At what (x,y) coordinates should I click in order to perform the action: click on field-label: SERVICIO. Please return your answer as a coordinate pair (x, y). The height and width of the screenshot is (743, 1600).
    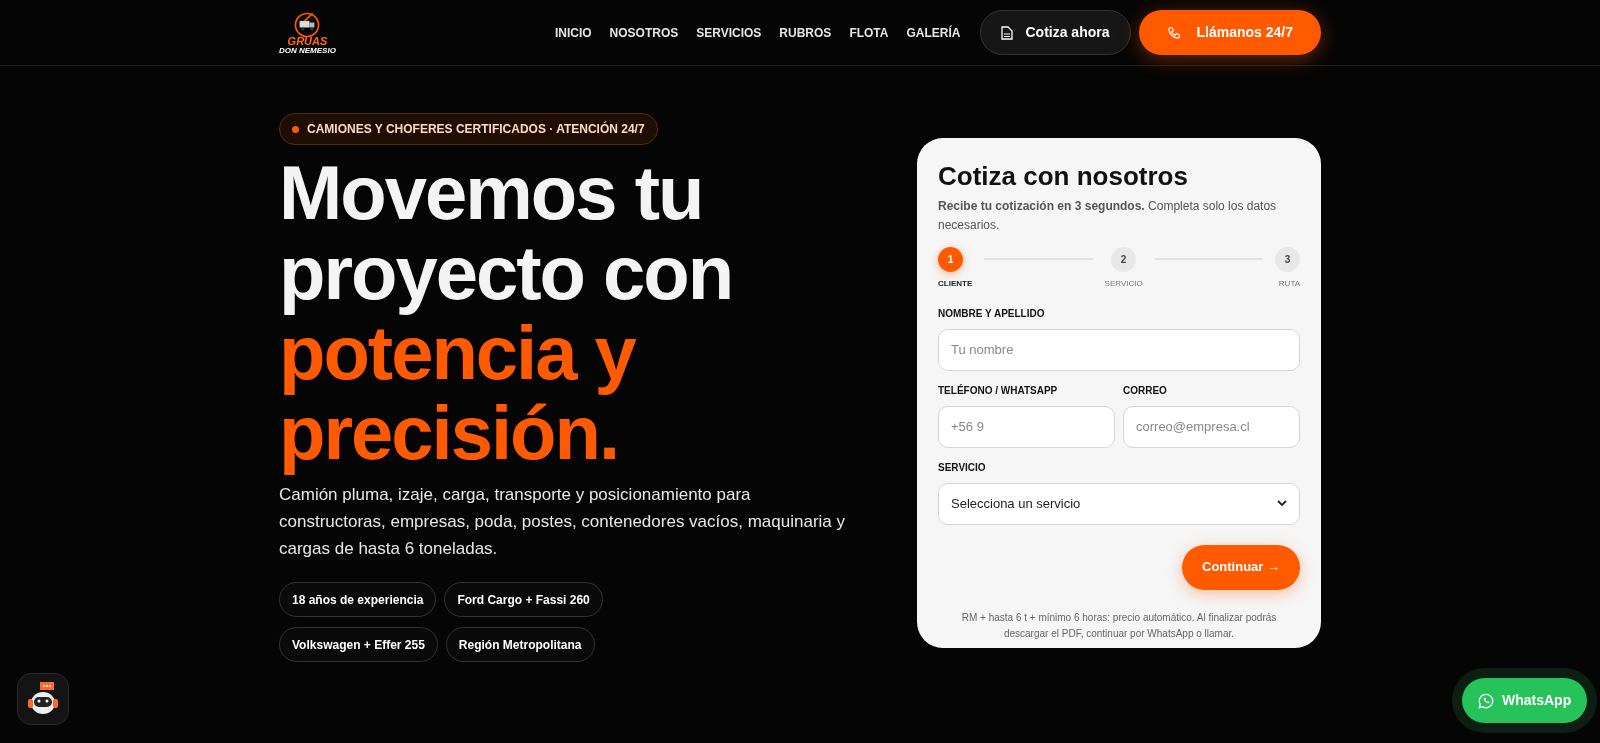
    Looking at the image, I should click on (962, 467).